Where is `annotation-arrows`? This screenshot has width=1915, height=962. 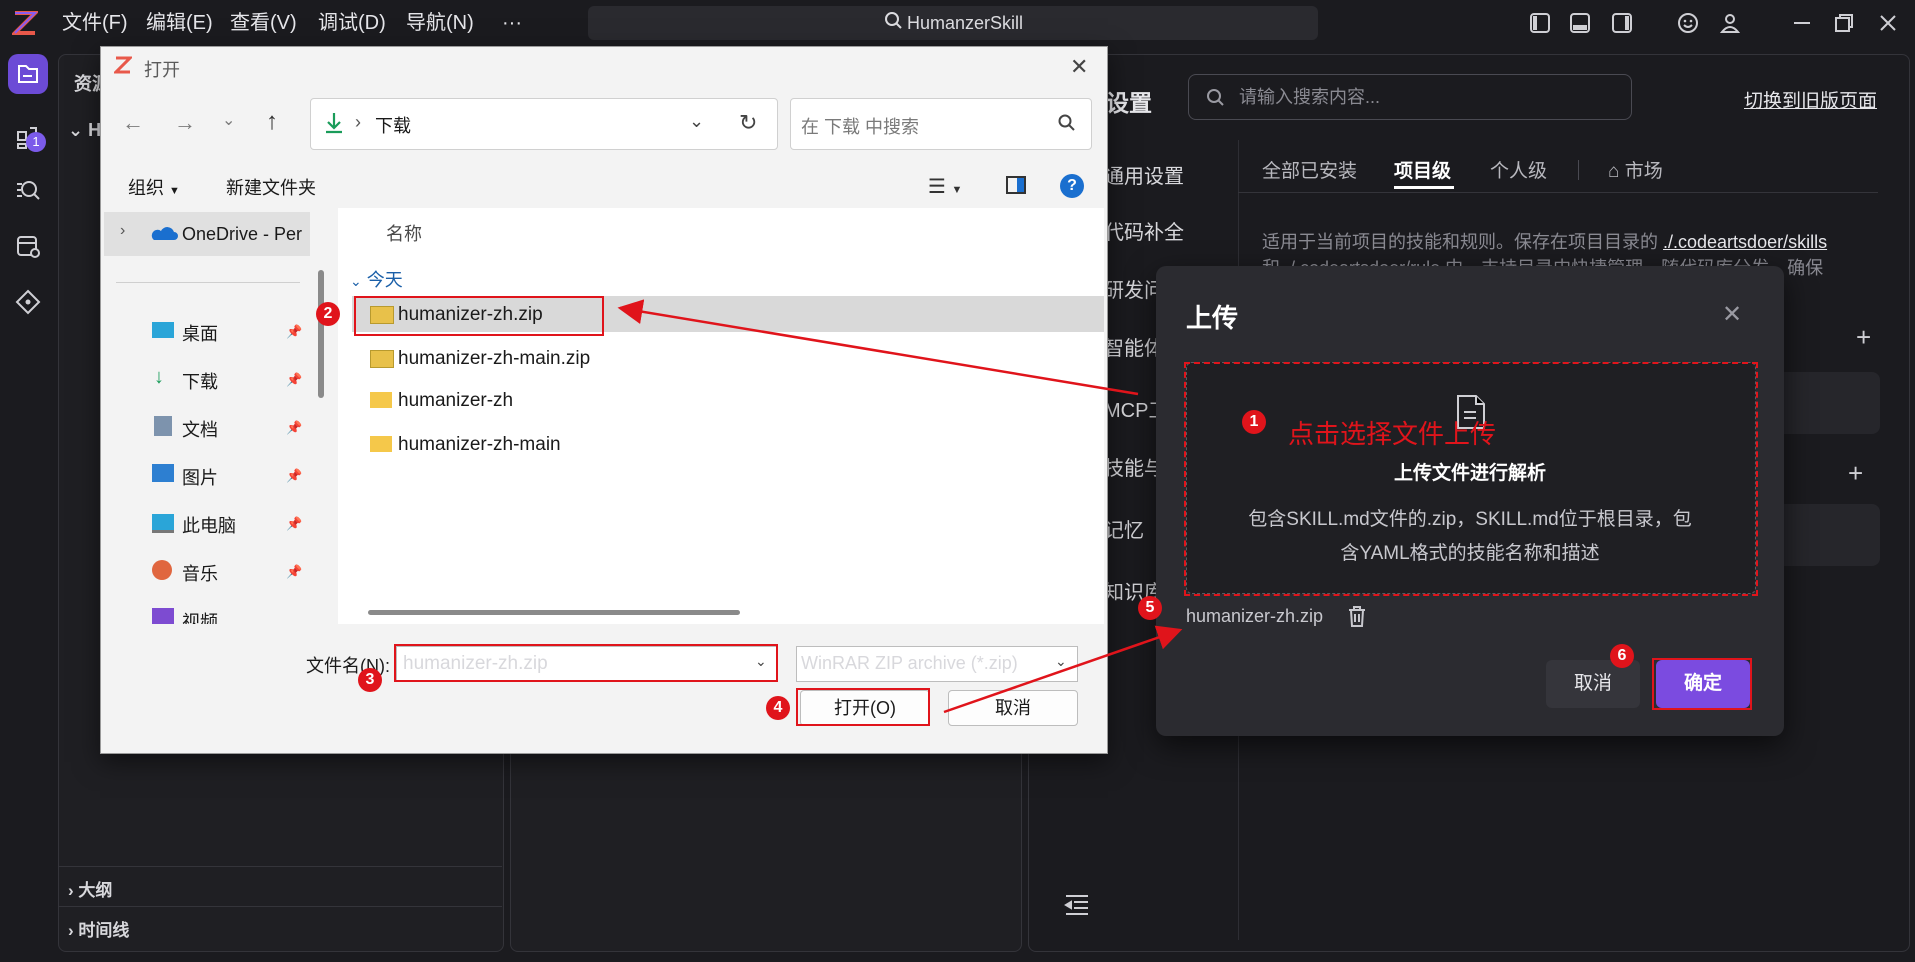
annotation-arrows is located at coordinates (900, 506).